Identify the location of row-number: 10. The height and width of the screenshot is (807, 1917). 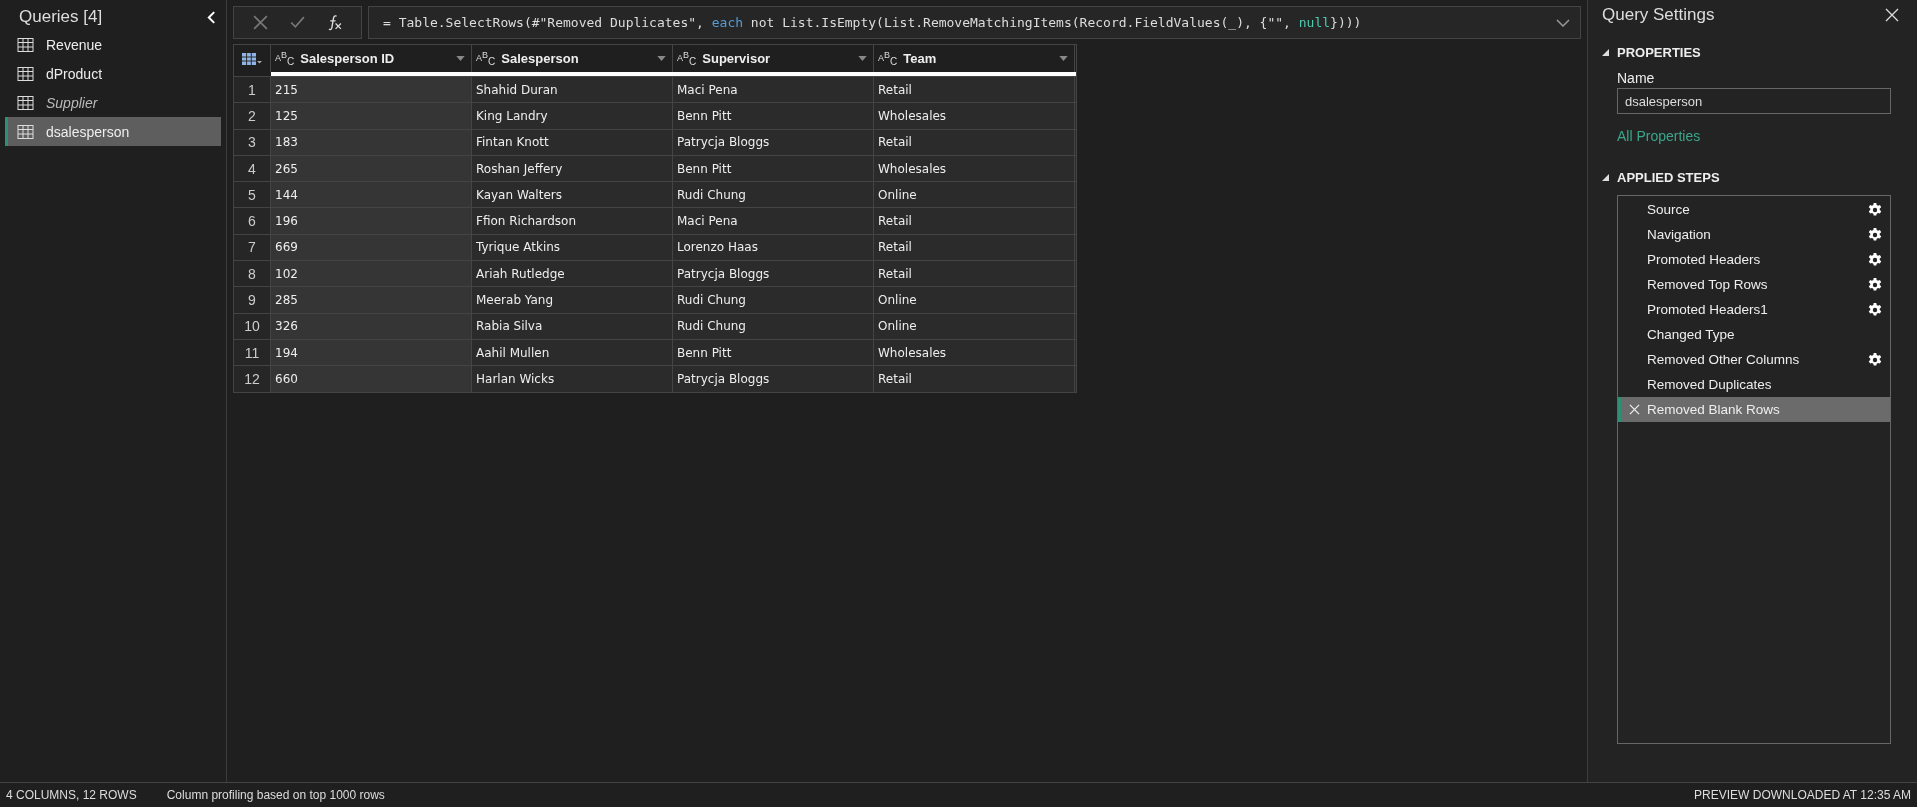
(252, 326).